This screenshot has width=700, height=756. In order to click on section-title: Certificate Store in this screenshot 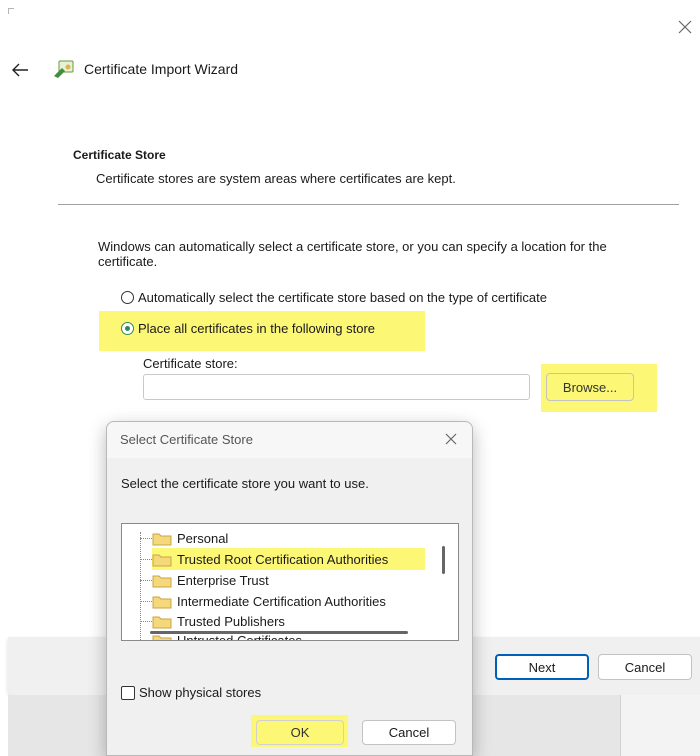, I will do `click(119, 155)`.